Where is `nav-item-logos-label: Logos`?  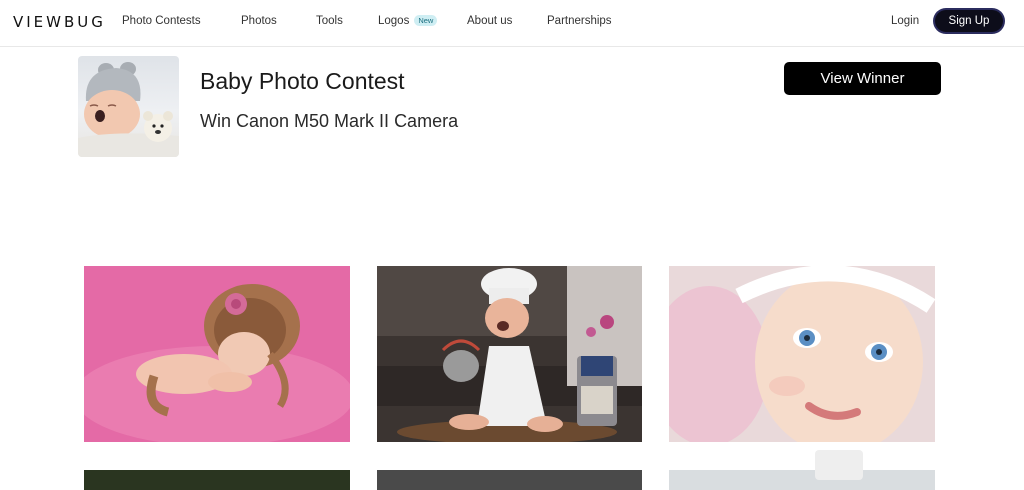 nav-item-logos-label: Logos is located at coordinates (394, 21).